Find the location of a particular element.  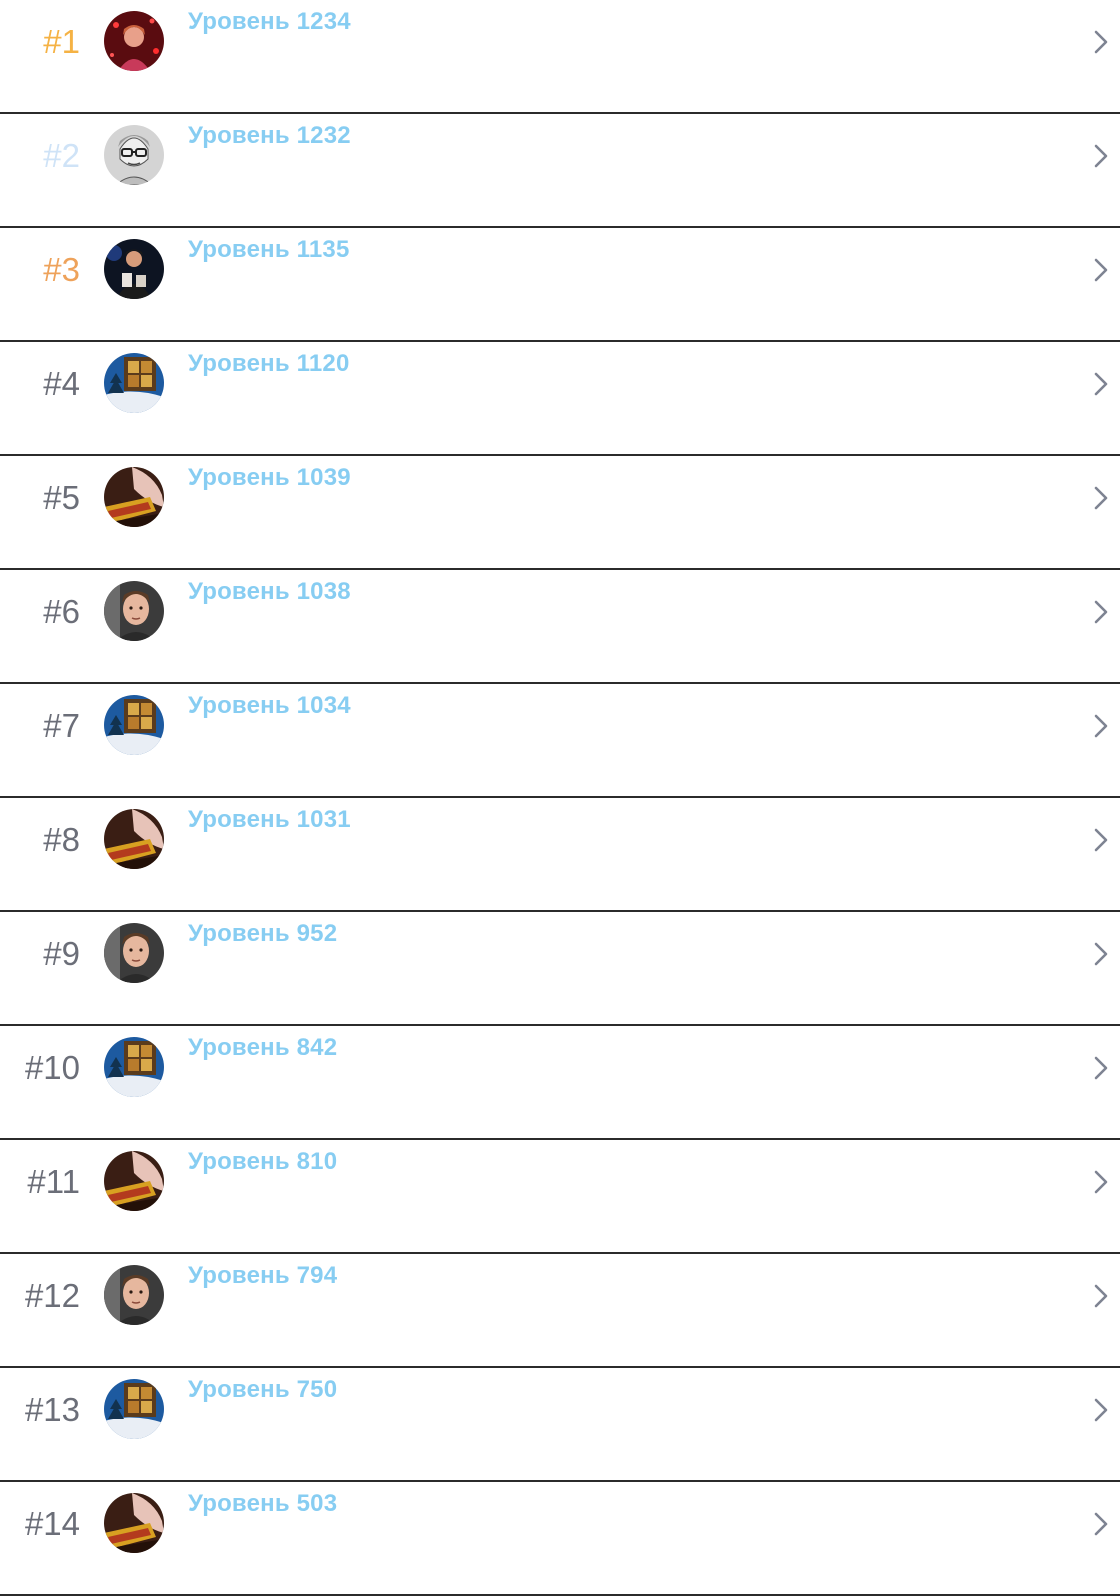

rank-label: #12 is located at coordinates (52, 1295).